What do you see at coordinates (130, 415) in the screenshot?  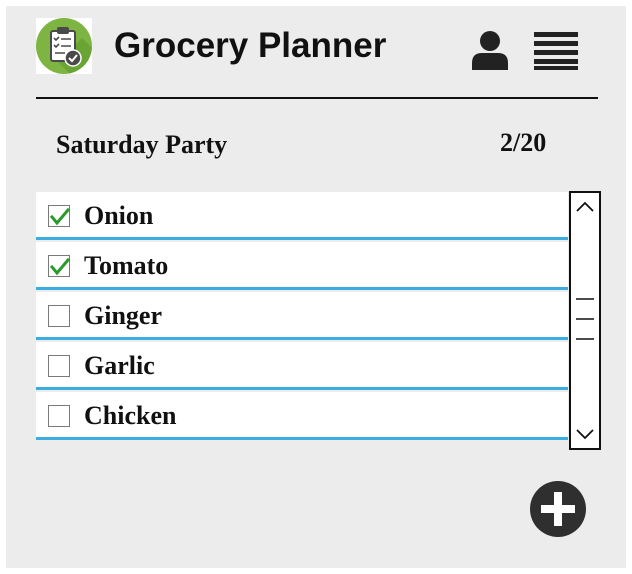 I see `item-label: Chicken` at bounding box center [130, 415].